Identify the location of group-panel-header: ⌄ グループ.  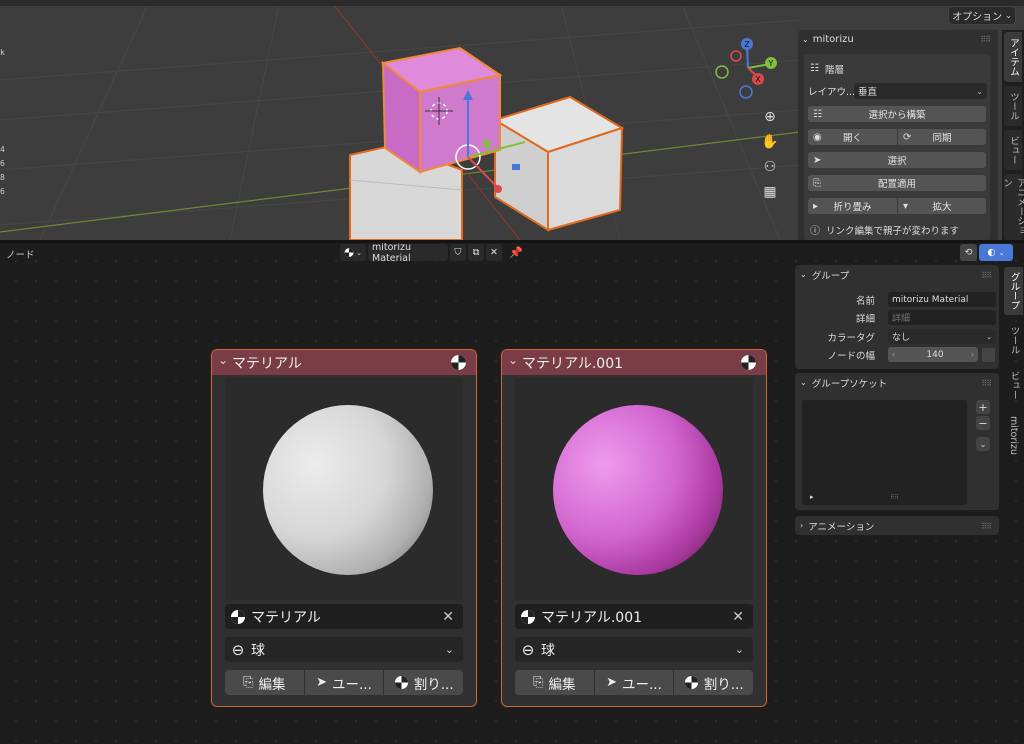
(897, 274).